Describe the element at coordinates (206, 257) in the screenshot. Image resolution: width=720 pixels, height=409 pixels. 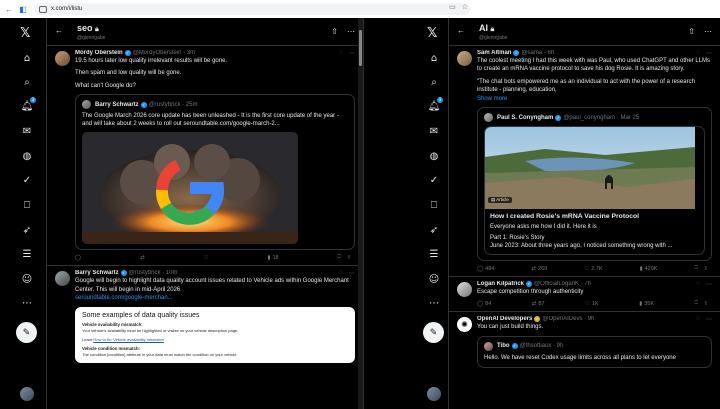
I see `like-icon: ♡` at that location.